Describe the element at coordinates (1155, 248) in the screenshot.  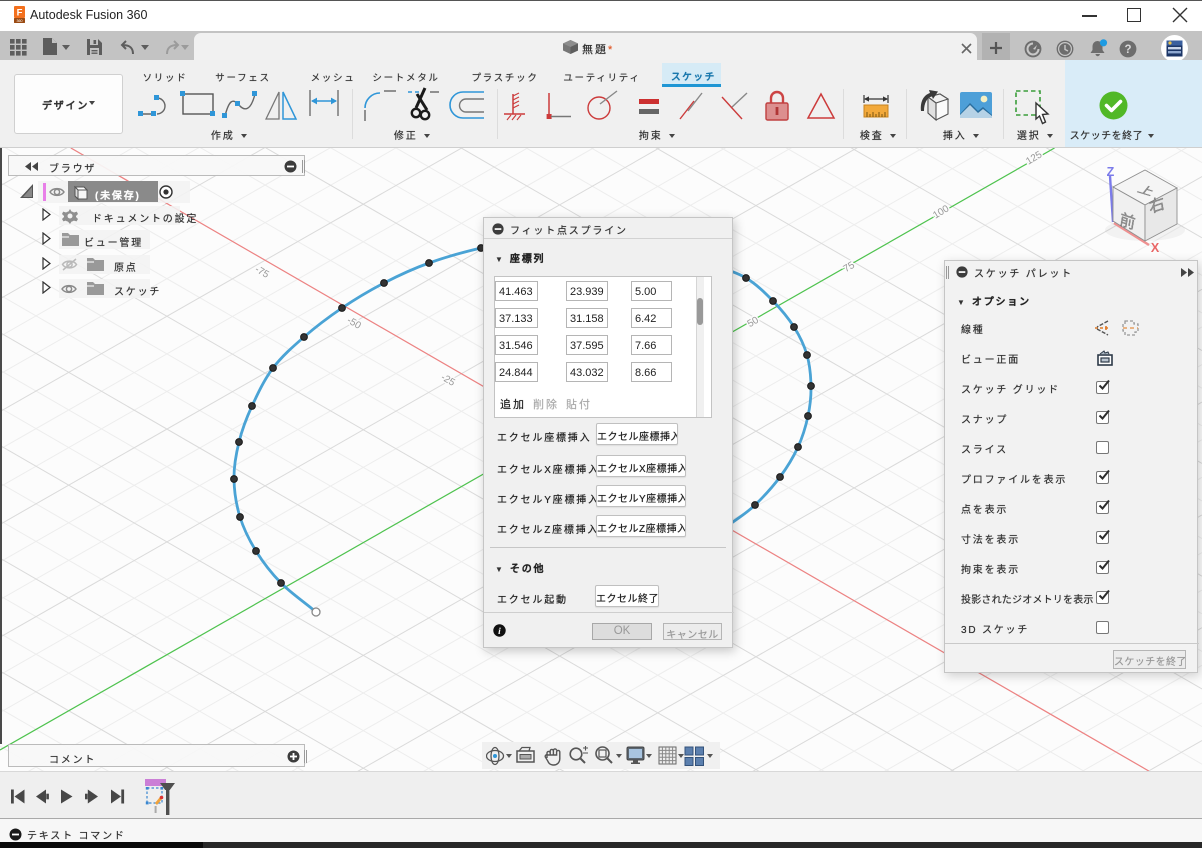
I see `svg-text: X` at that location.